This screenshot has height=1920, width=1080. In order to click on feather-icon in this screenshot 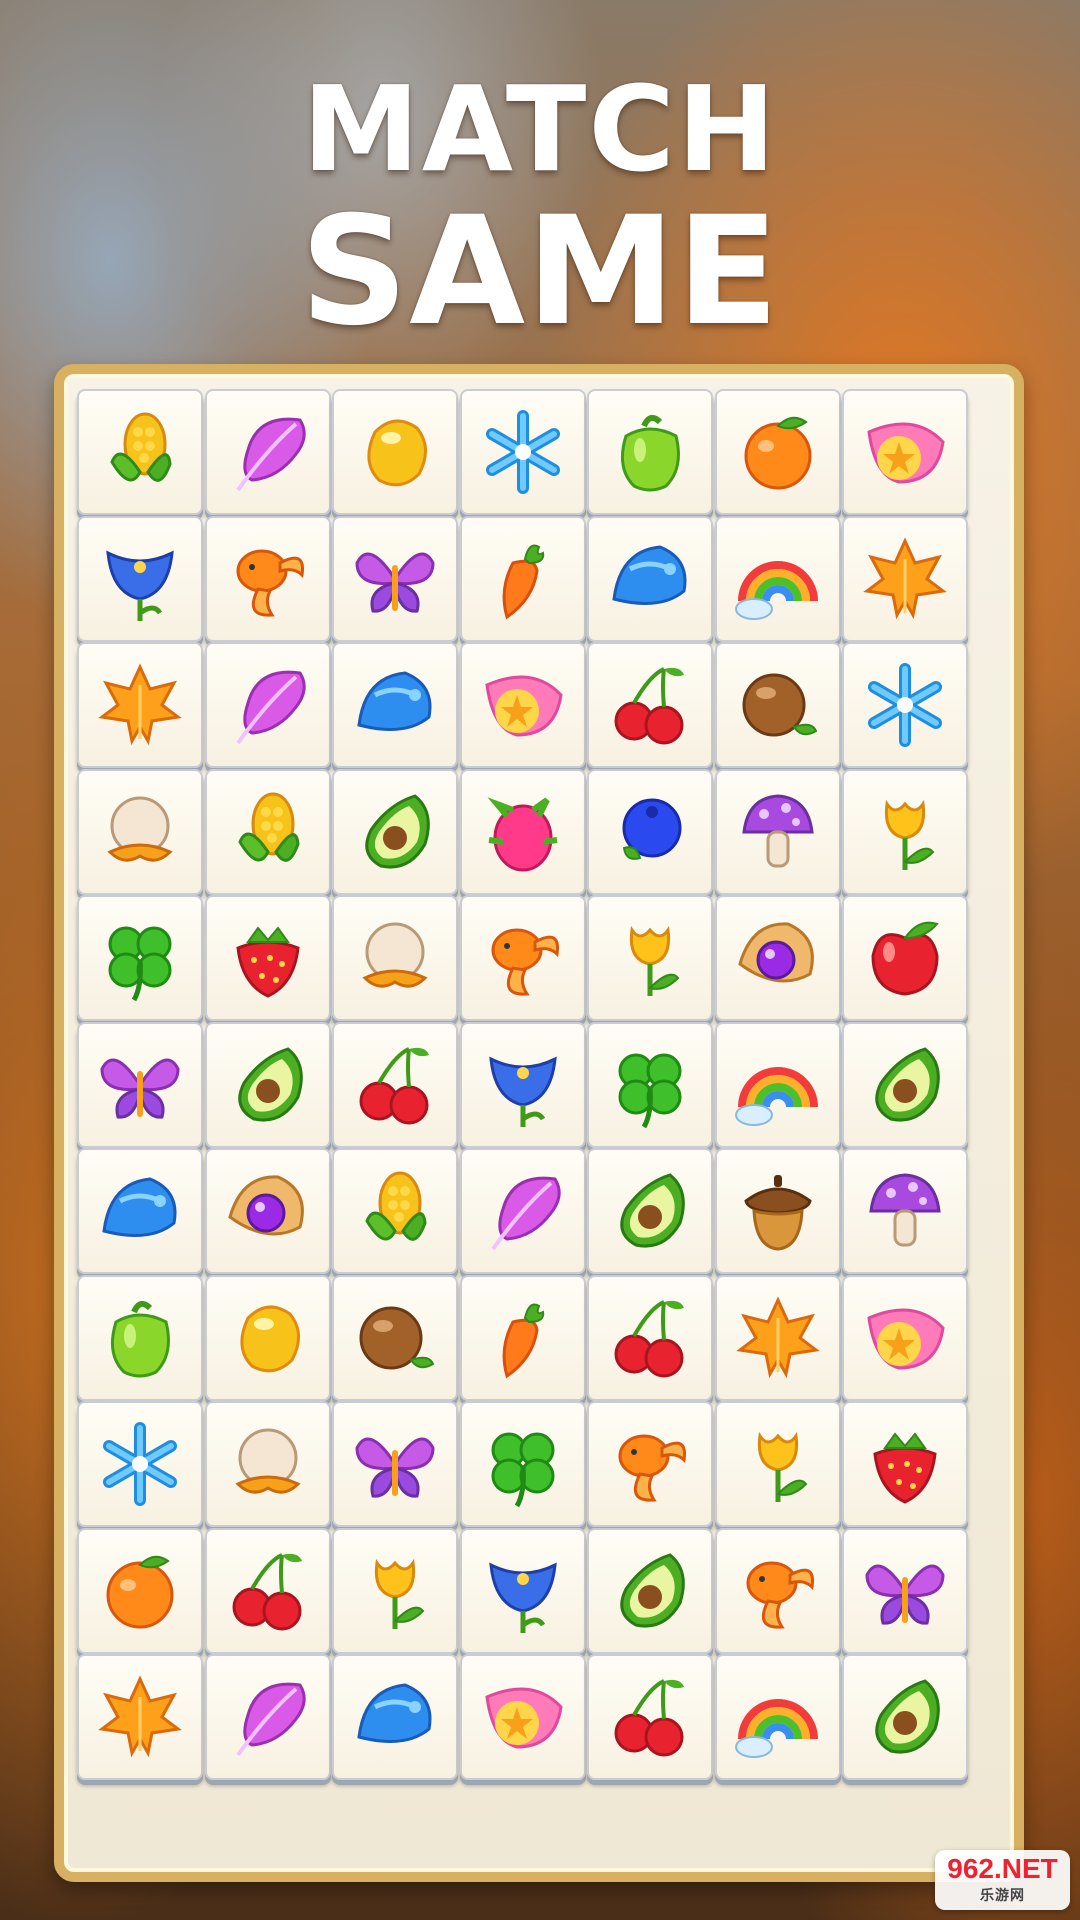, I will do `click(270, 1719)`.